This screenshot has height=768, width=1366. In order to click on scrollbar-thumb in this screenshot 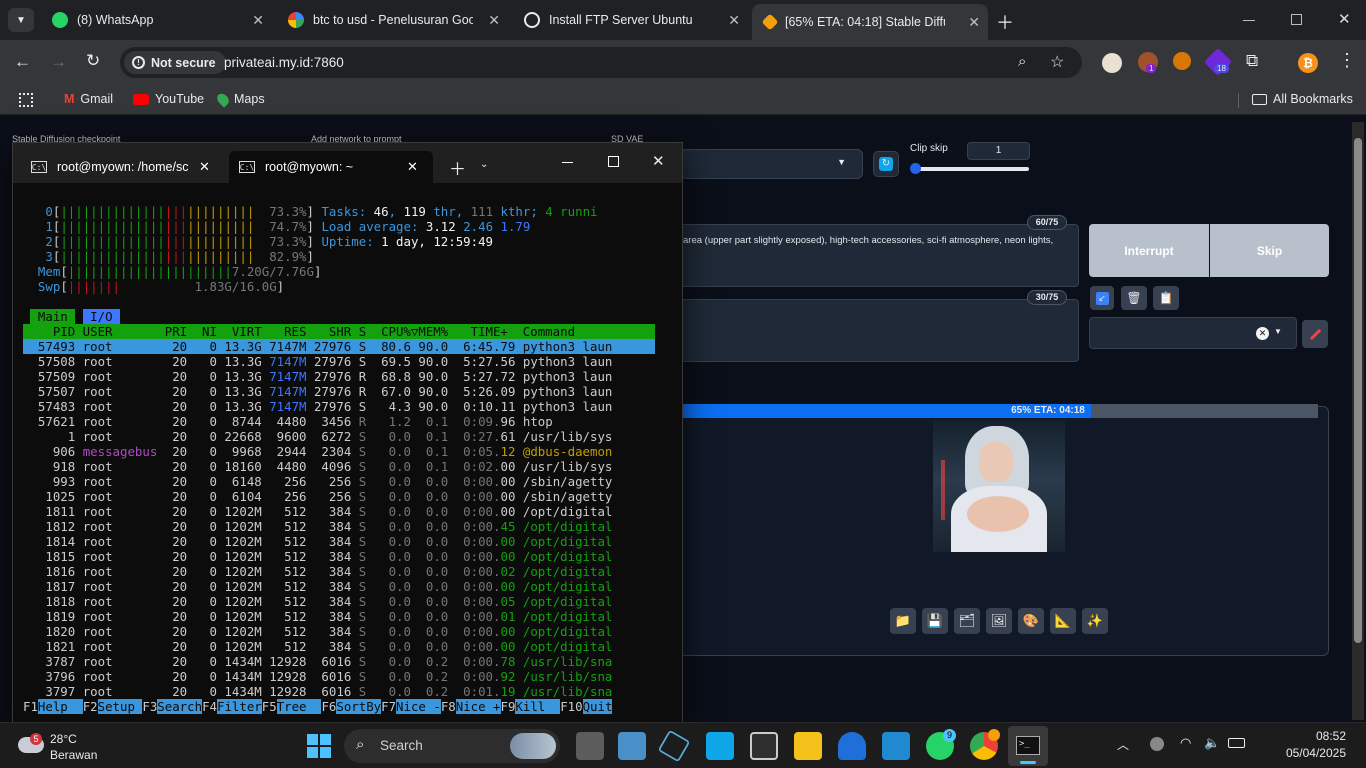, I will do `click(1358, 390)`.